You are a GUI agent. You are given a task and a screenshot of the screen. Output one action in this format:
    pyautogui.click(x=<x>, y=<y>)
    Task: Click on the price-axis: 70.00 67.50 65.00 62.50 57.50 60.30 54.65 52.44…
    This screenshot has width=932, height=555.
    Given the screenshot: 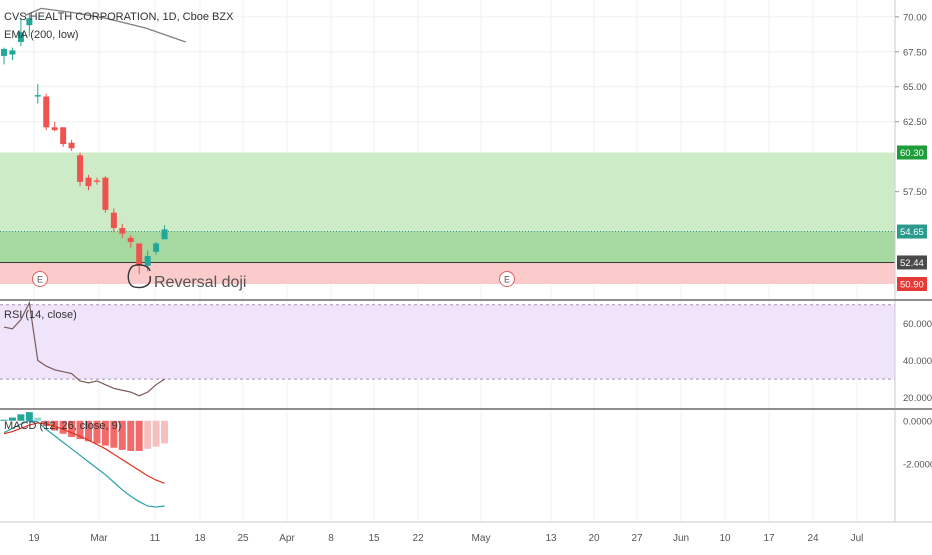 What is the action you would take?
    pyautogui.click(x=913, y=261)
    